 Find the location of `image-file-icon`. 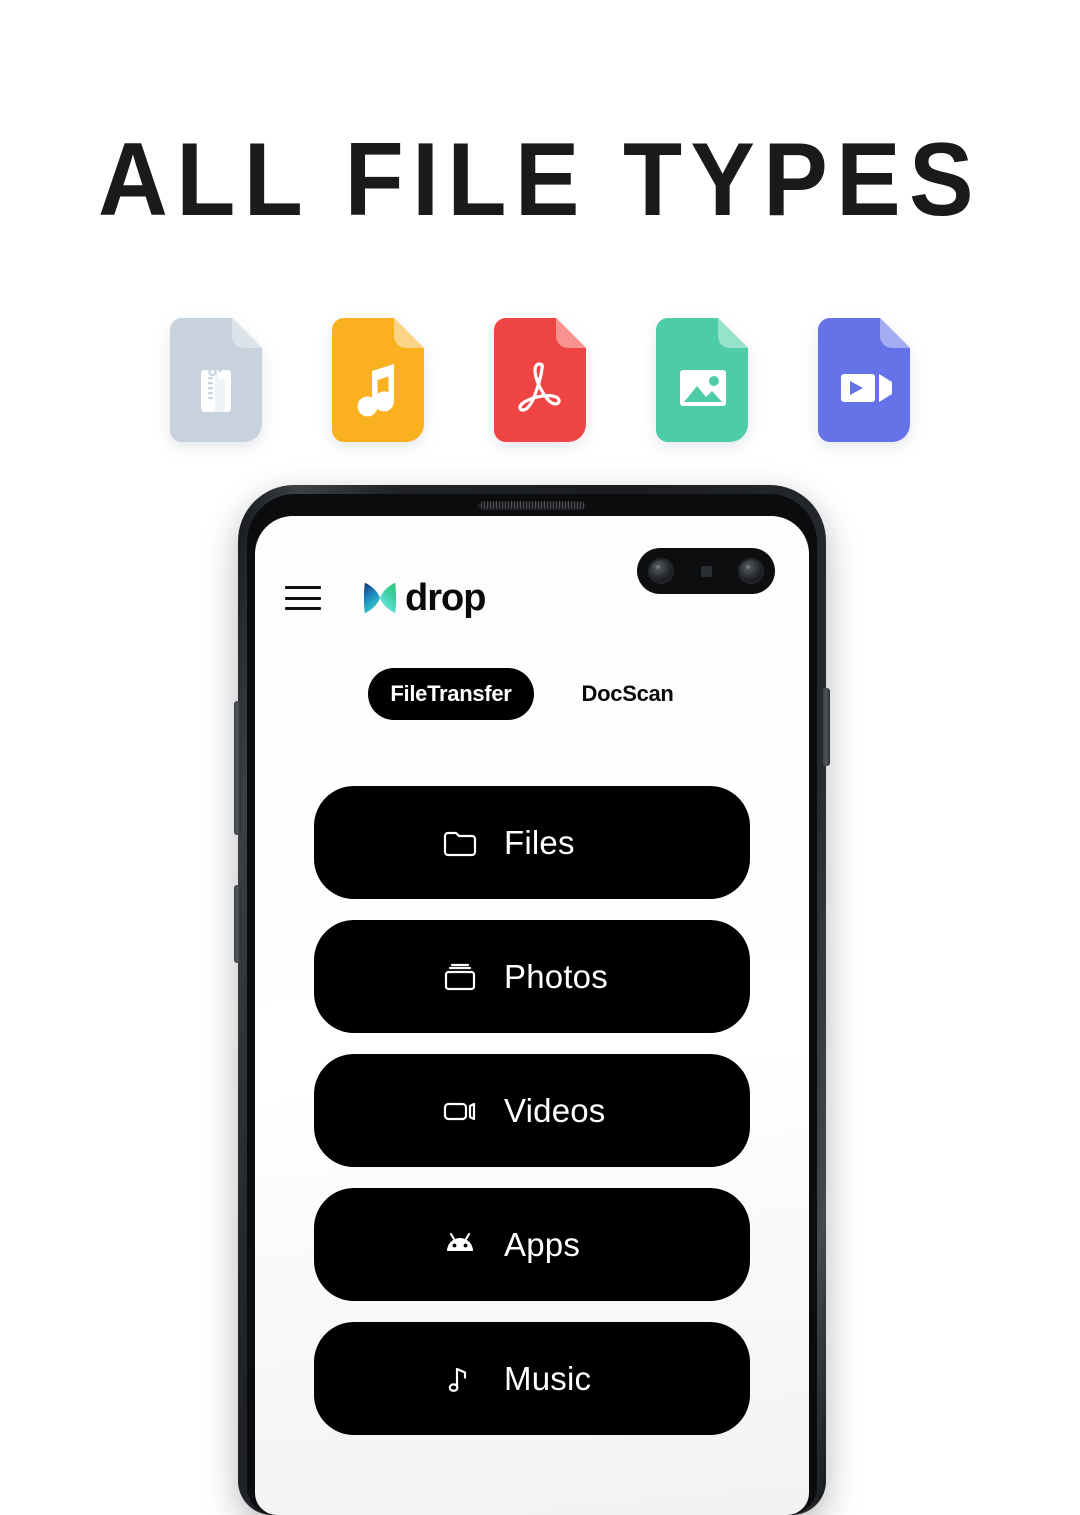

image-file-icon is located at coordinates (702, 380).